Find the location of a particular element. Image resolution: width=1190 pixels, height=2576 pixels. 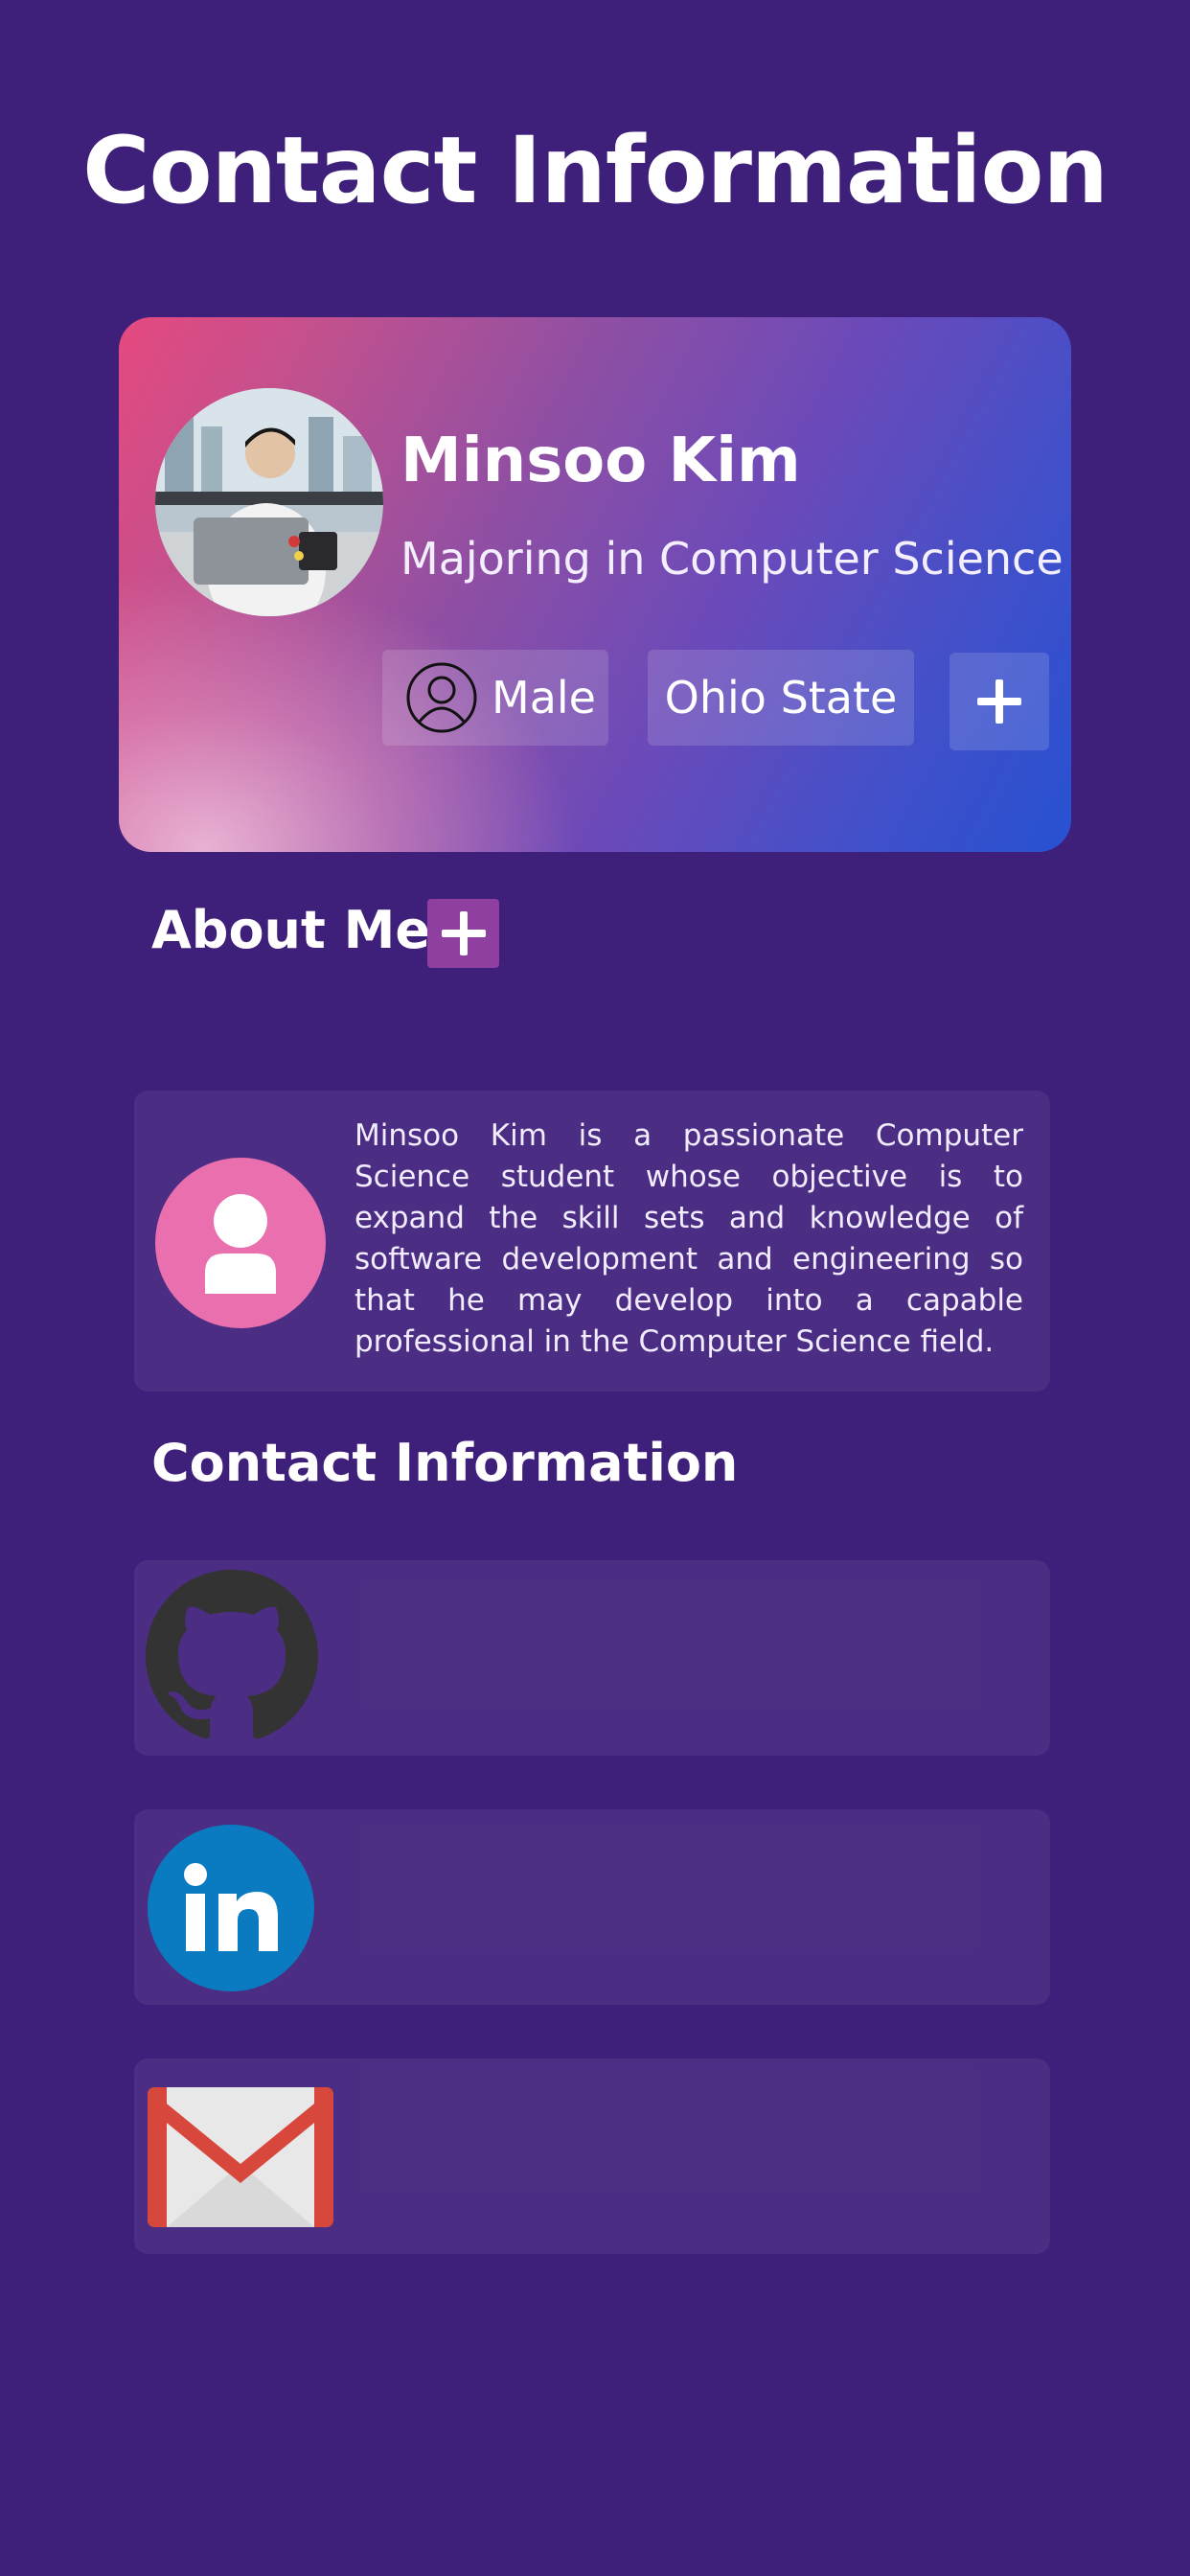

page-title: Contact Information is located at coordinates (595, 170).